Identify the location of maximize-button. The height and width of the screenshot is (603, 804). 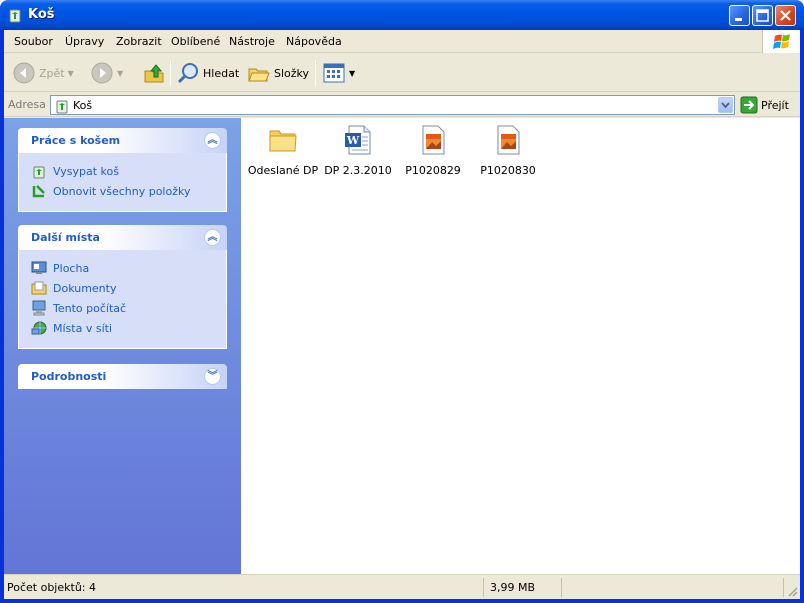
(762, 15).